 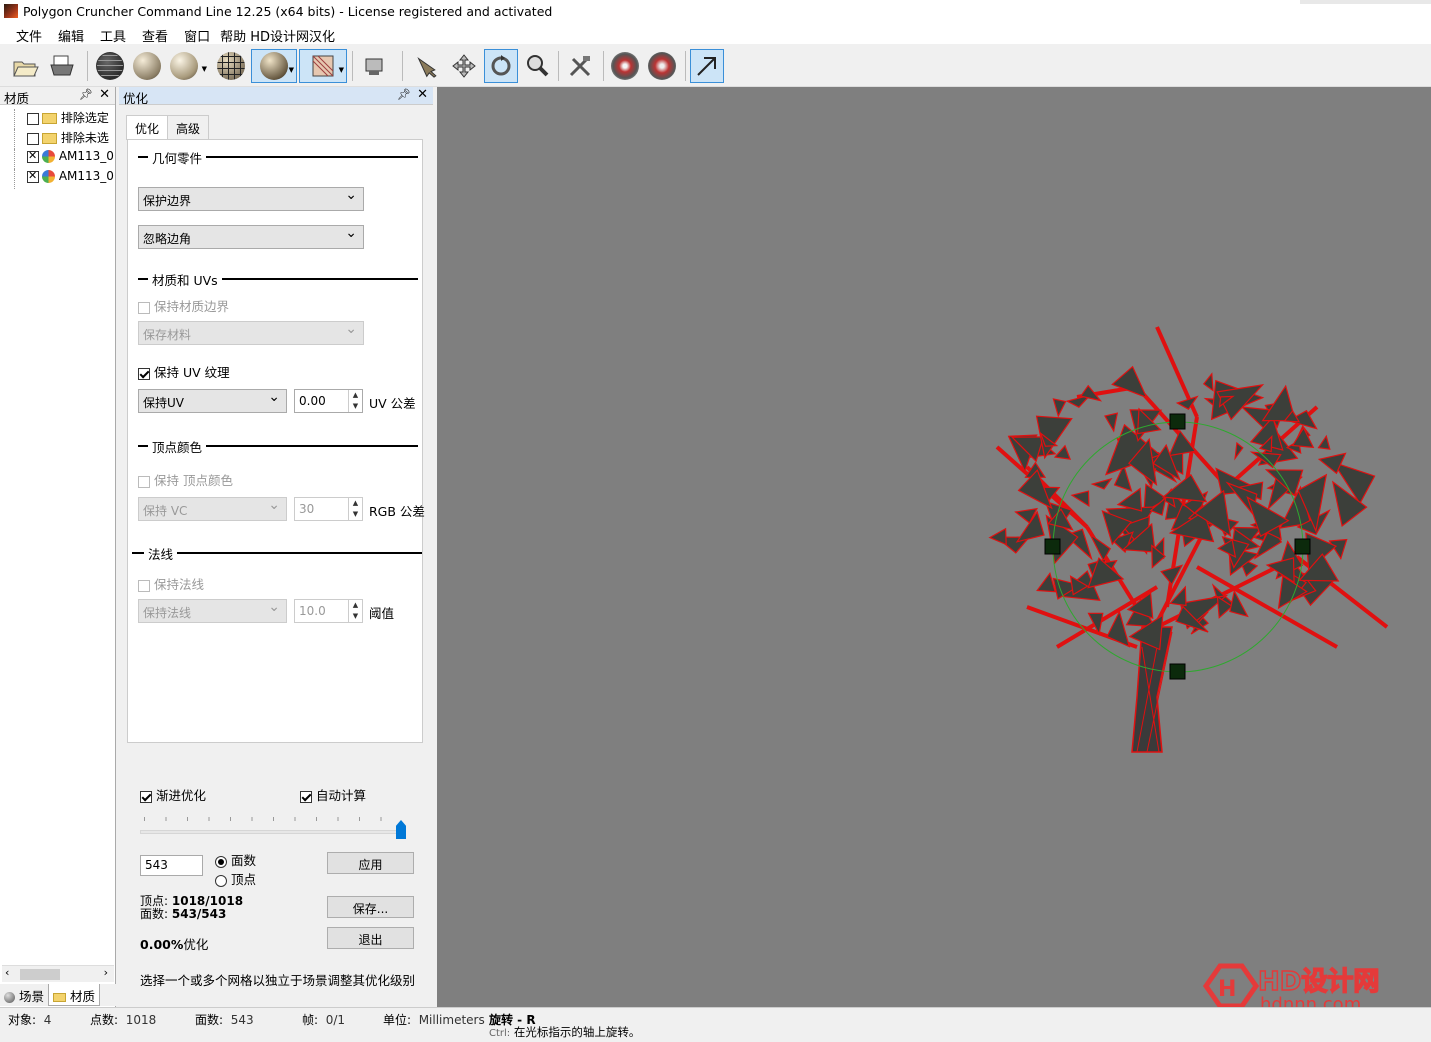 I want to click on status-objects: 对象: 4, so click(x=30, y=1020).